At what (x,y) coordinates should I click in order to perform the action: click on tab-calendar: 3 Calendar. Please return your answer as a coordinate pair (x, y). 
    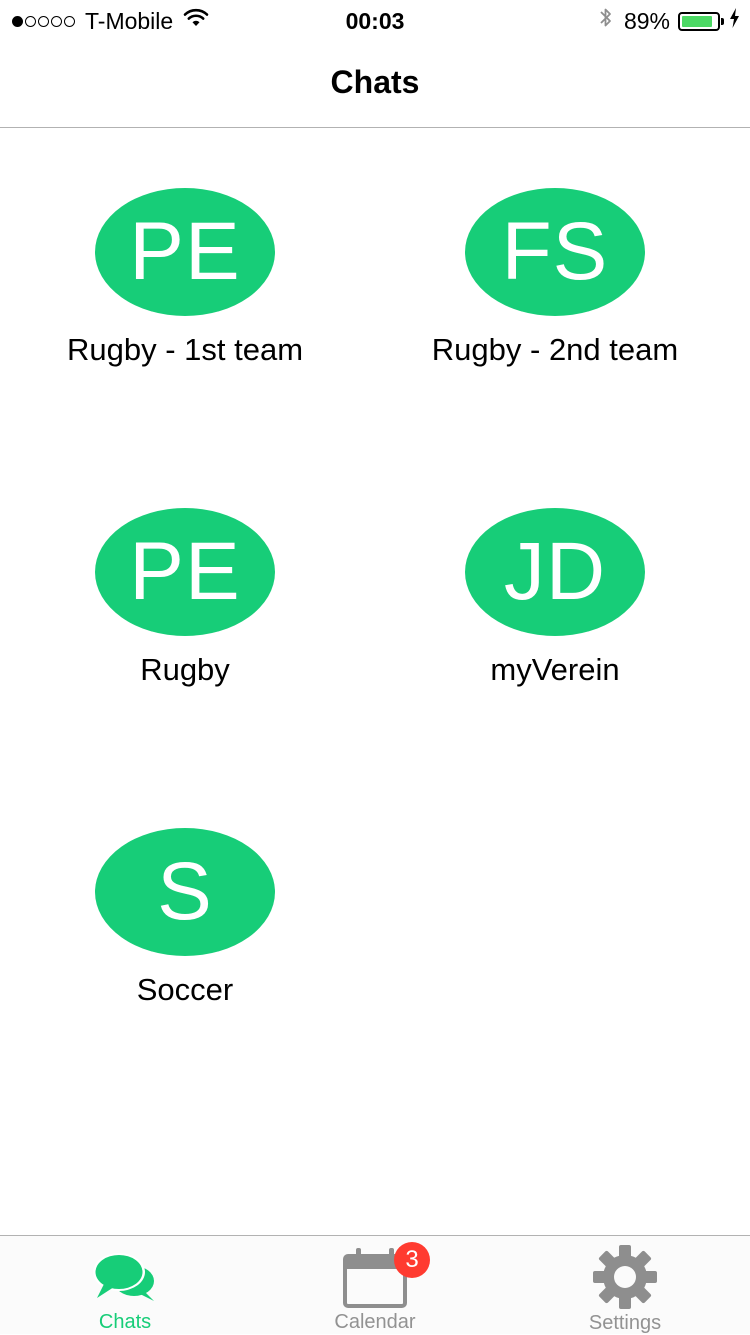
    Looking at the image, I should click on (375, 1285).